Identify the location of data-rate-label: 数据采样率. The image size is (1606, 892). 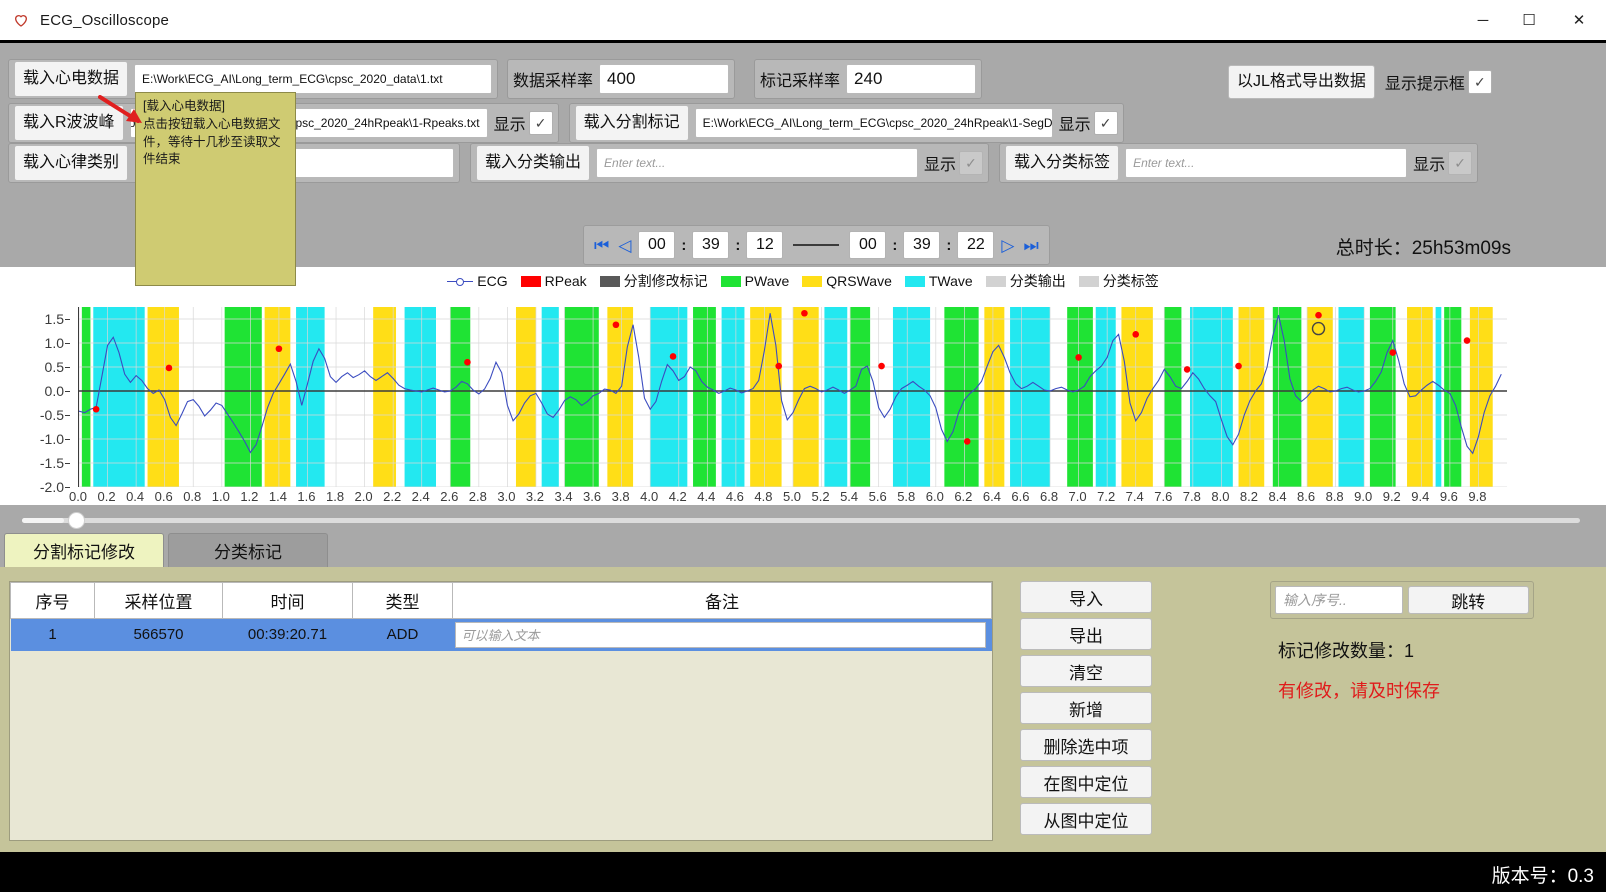
(553, 81).